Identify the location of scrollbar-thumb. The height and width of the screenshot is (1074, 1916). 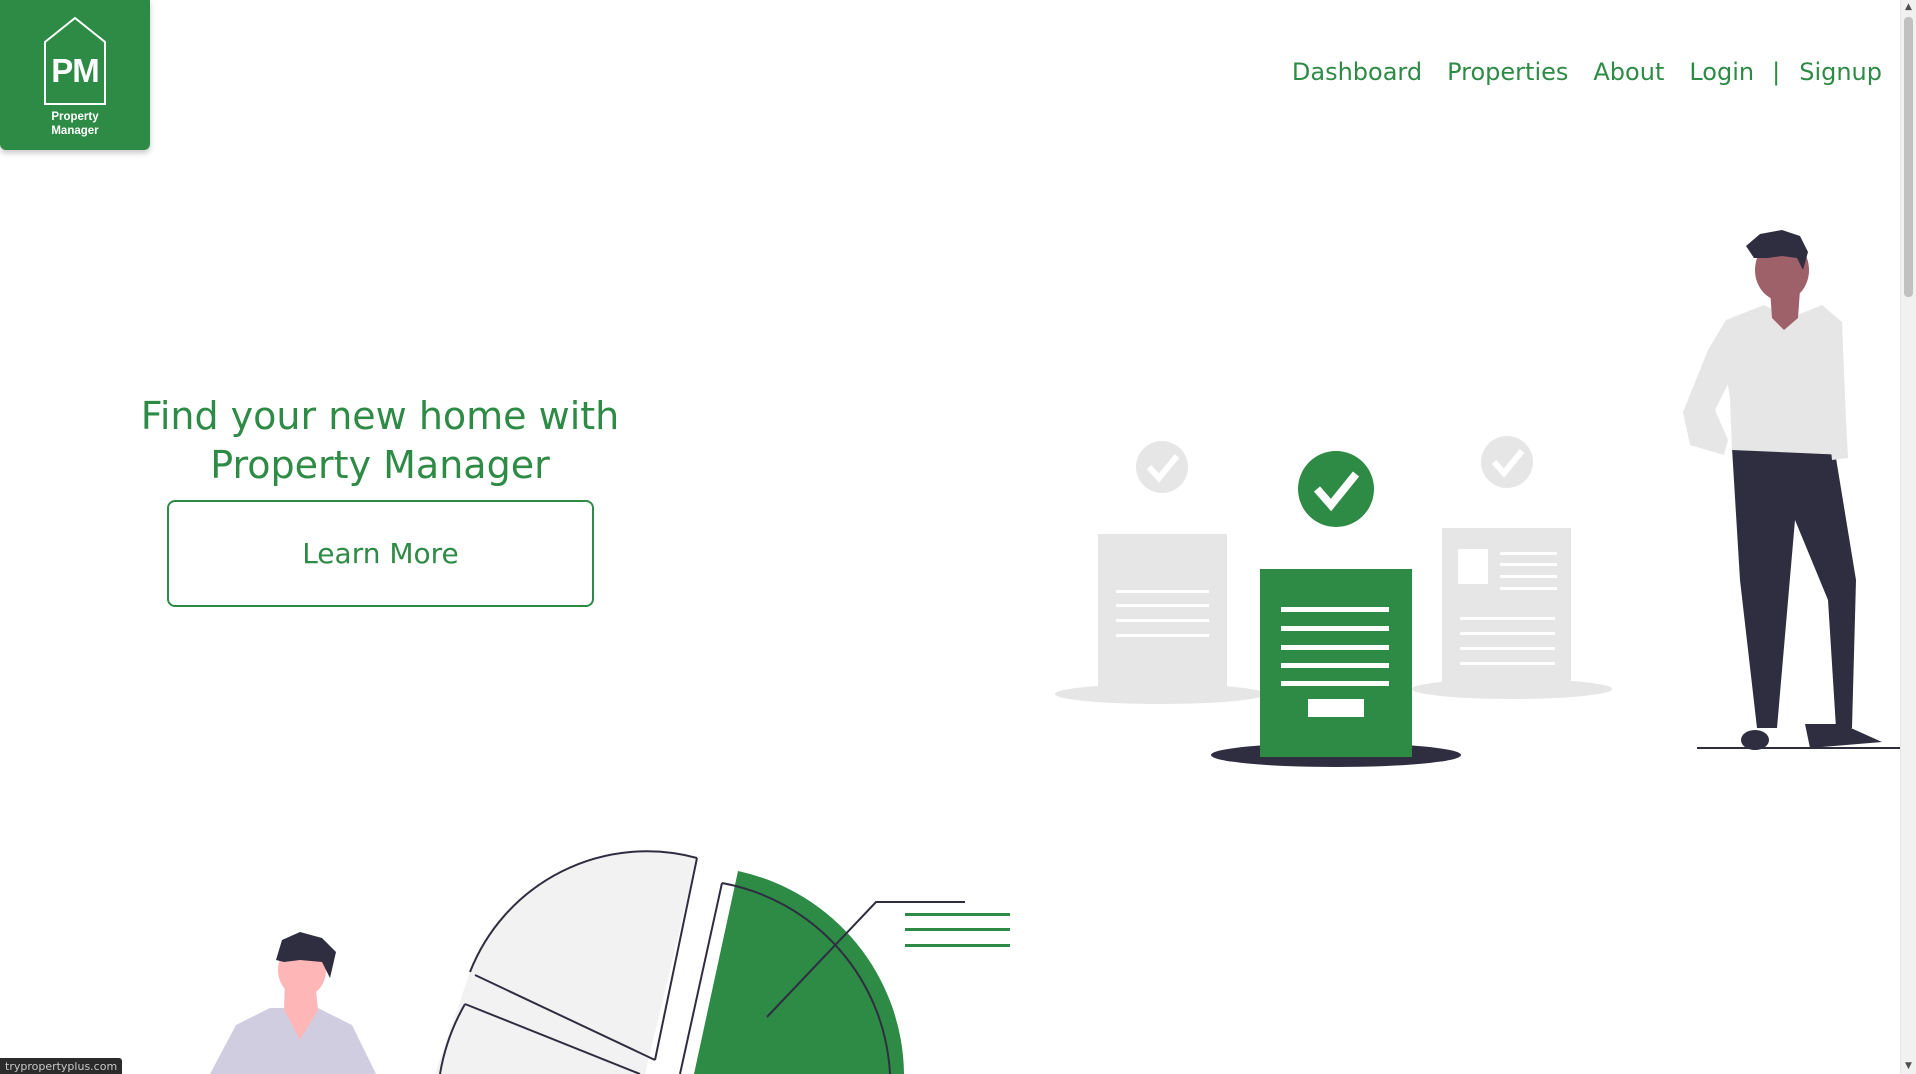
(1908, 157).